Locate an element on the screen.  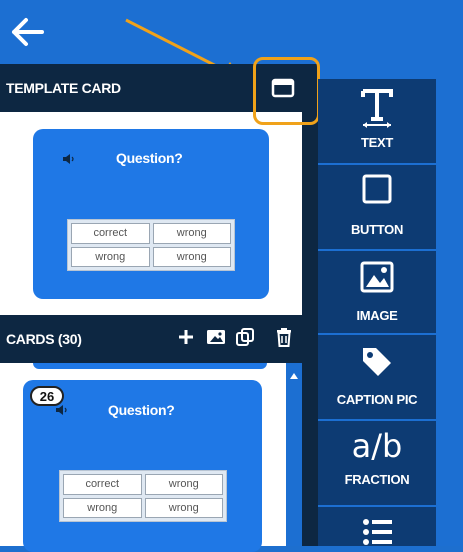
trash-icon is located at coordinates (284, 337).